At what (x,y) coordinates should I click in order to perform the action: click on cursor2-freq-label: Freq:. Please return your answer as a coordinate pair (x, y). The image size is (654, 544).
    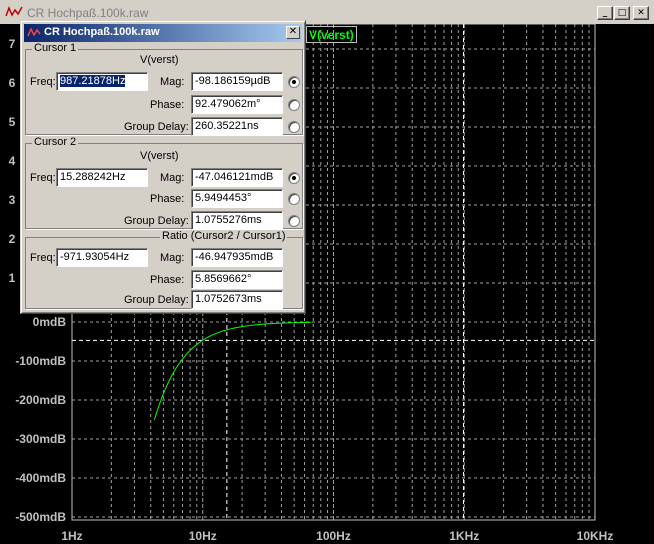
    Looking at the image, I should click on (43, 178).